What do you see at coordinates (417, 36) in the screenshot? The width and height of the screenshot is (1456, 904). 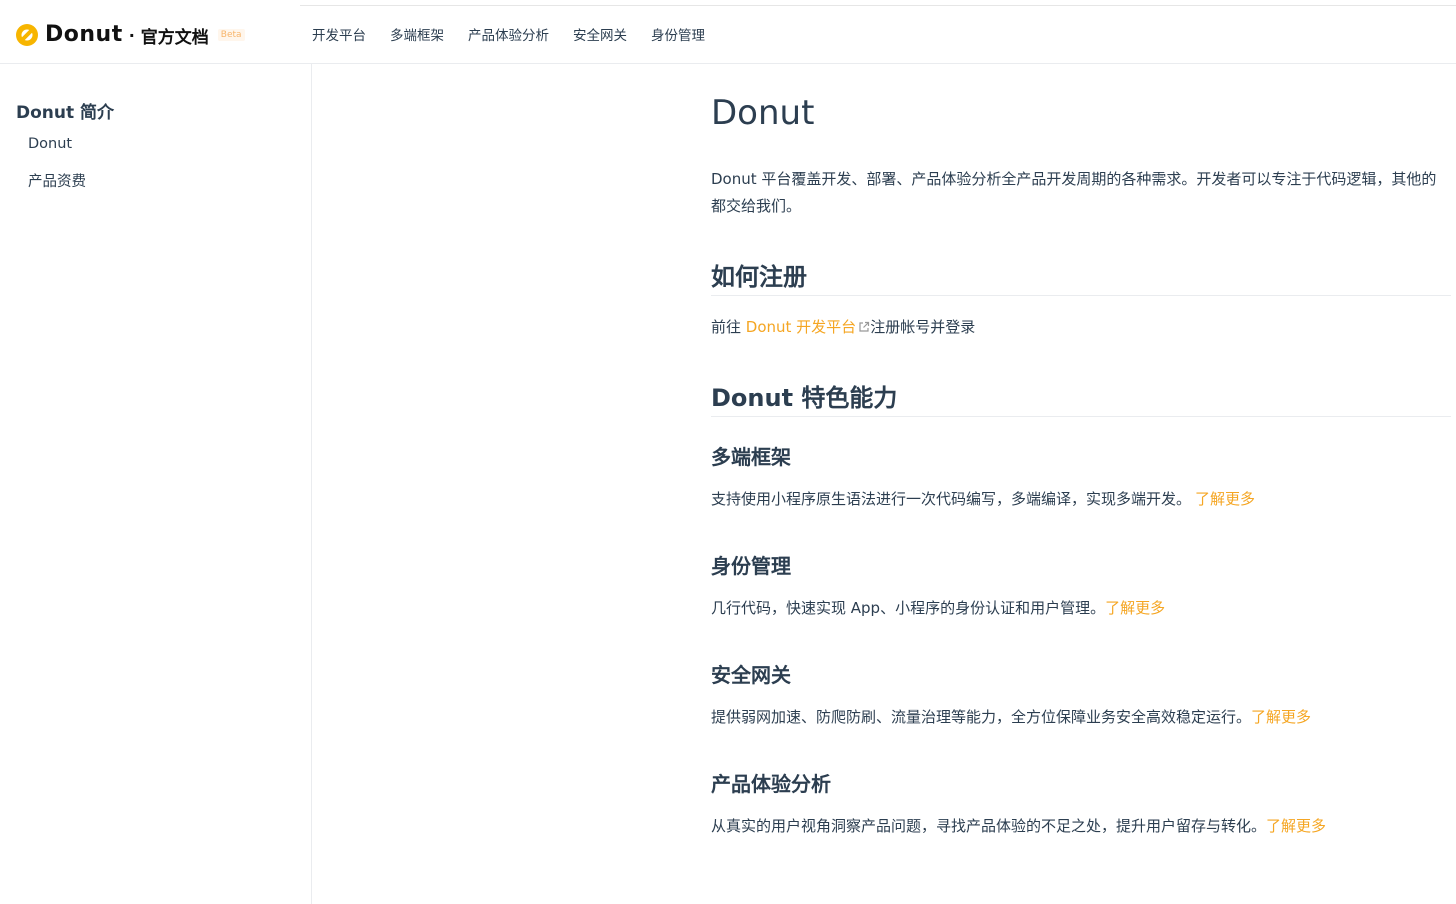 I see `nav-item-multi-framework: 多端框架` at bounding box center [417, 36].